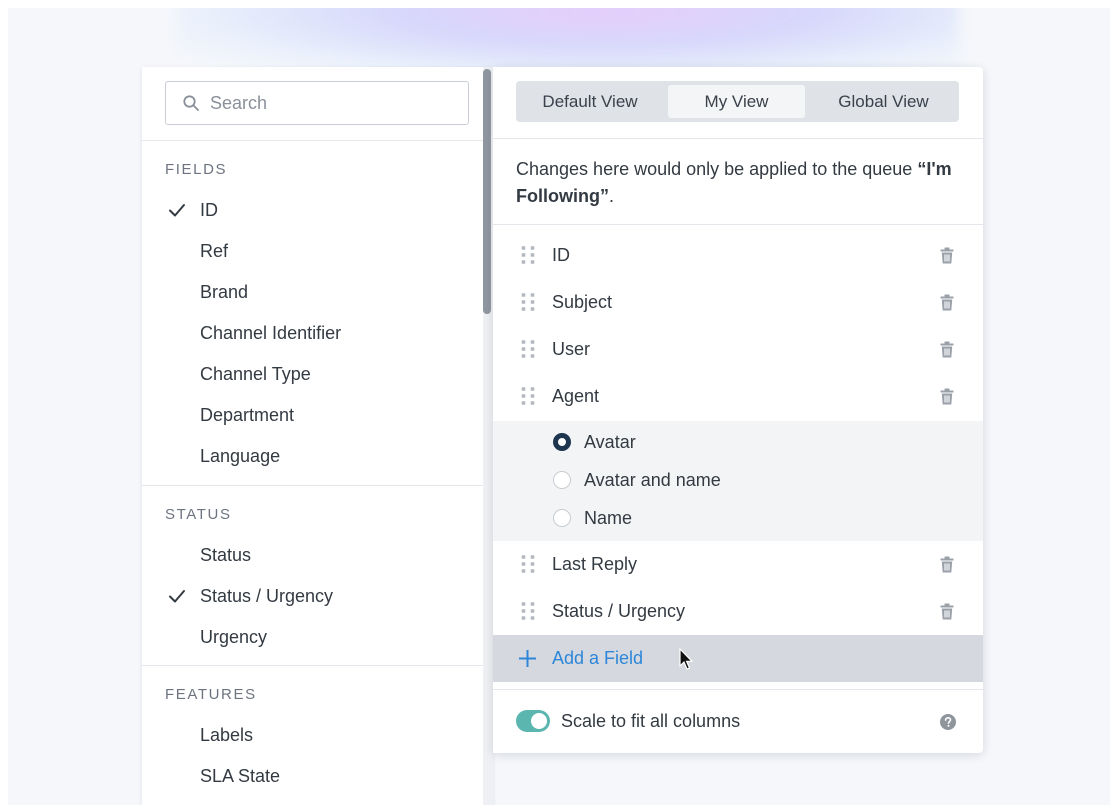 This screenshot has height=805, width=1110. Describe the element at coordinates (312, 735) in the screenshot. I see `feature-field-item: Labels` at that location.